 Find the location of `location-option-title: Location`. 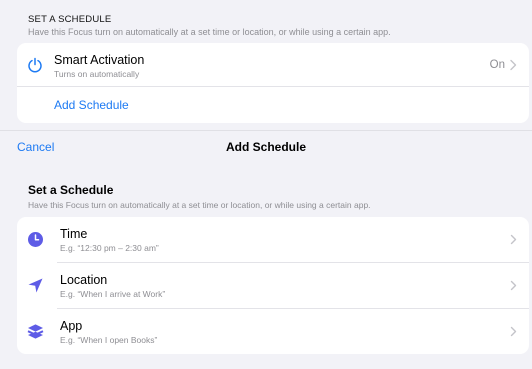

location-option-title: Location is located at coordinates (84, 280).